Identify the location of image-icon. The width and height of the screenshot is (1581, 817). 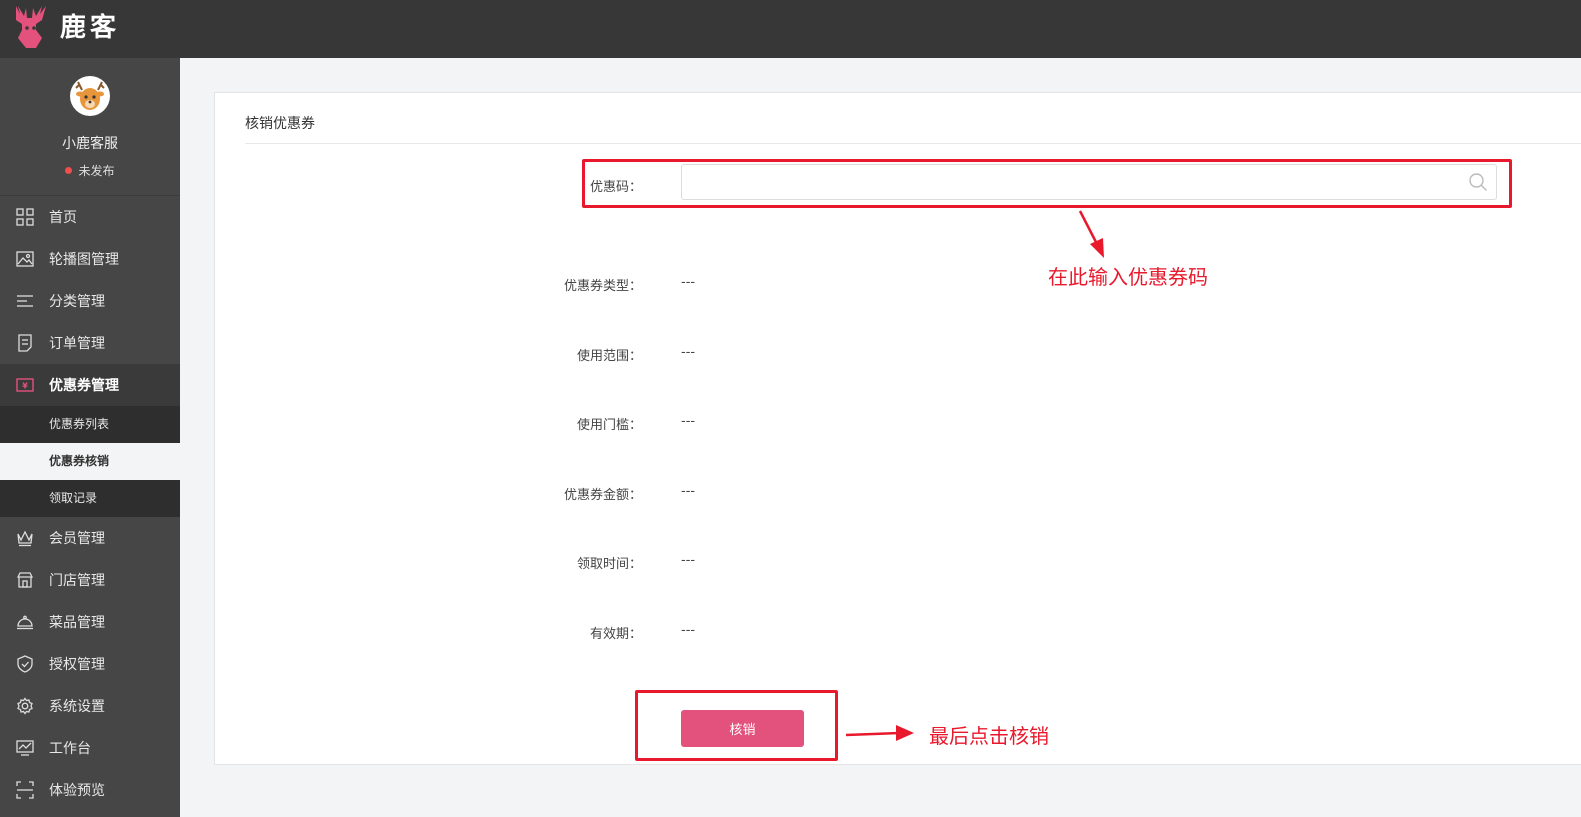
(25, 259).